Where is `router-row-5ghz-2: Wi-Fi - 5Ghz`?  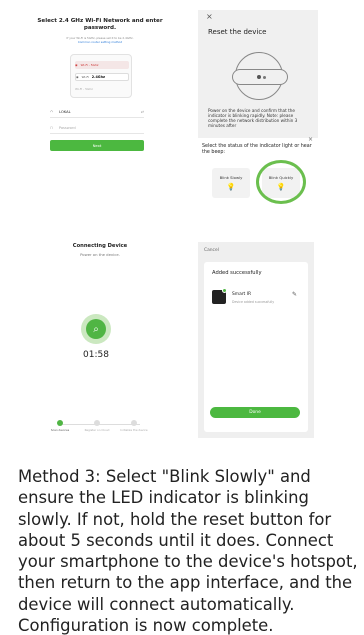
router-row-5ghz-2: Wi-Fi - 5Ghz is located at coordinates (84, 89).